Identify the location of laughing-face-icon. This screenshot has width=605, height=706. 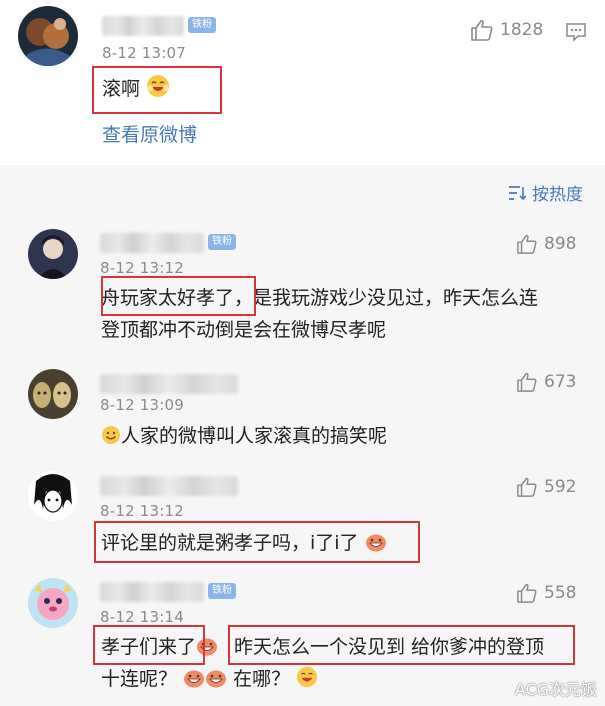
(307, 677).